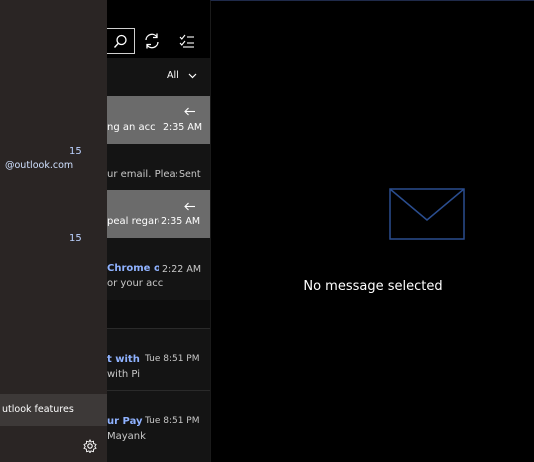  I want to click on list-toolbar, so click(158, 29).